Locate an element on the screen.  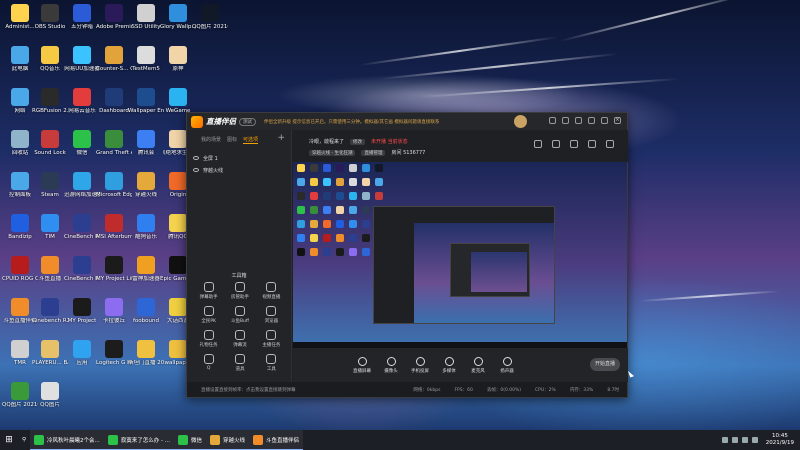
desktop-icon: SSD Utility is located at coordinates (146, 17).